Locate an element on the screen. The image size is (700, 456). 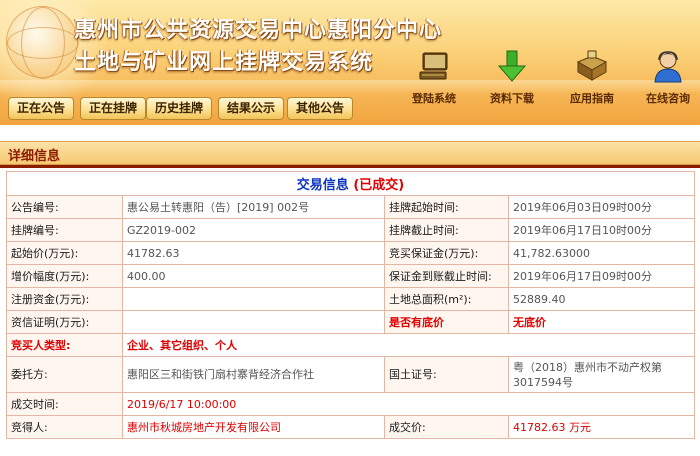
heading-status: (已成交) is located at coordinates (379, 185).